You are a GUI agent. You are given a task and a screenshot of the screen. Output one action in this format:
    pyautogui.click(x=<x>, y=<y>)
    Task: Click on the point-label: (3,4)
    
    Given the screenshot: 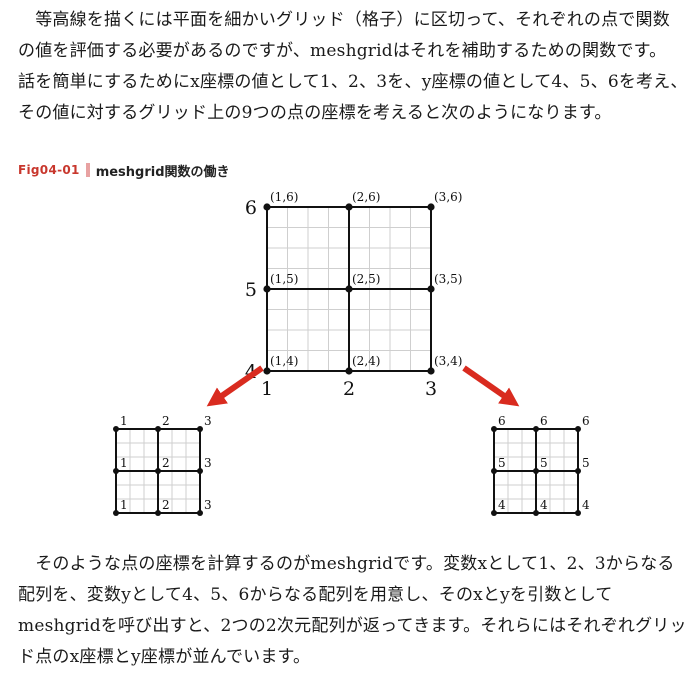 What is the action you would take?
    pyautogui.click(x=448, y=361)
    